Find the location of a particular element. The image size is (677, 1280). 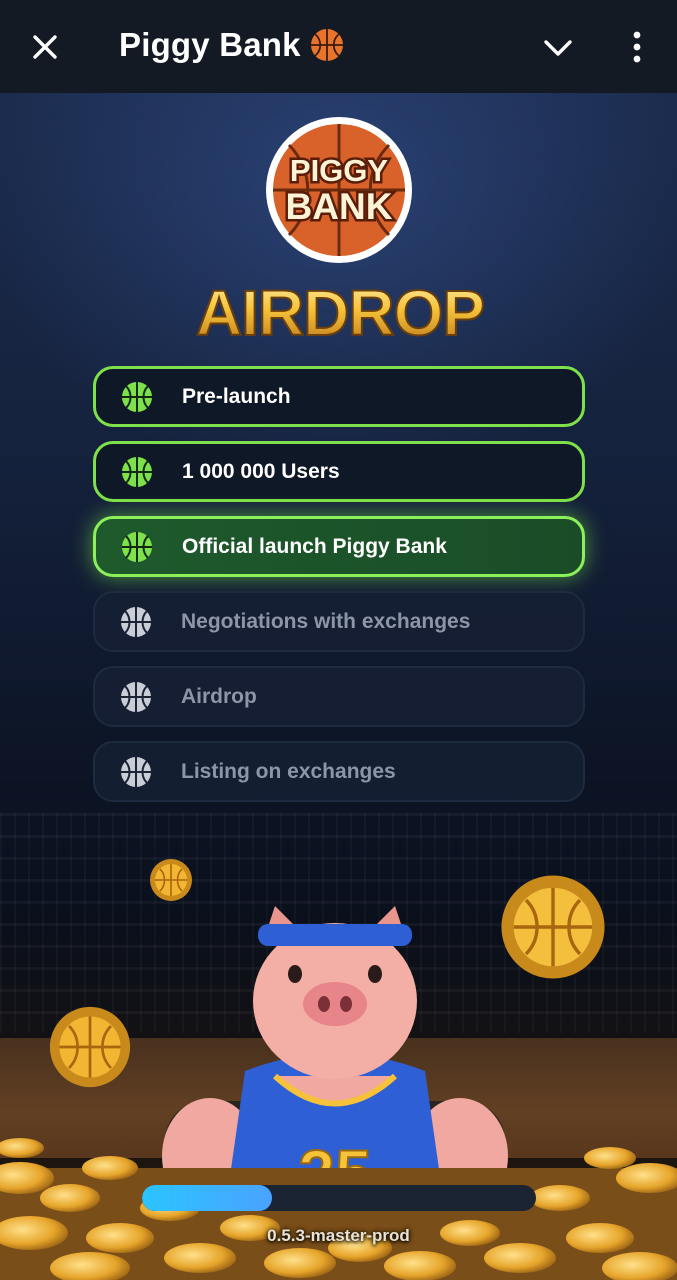

airdrop-headline: AIRDROP is located at coordinates (340, 313).